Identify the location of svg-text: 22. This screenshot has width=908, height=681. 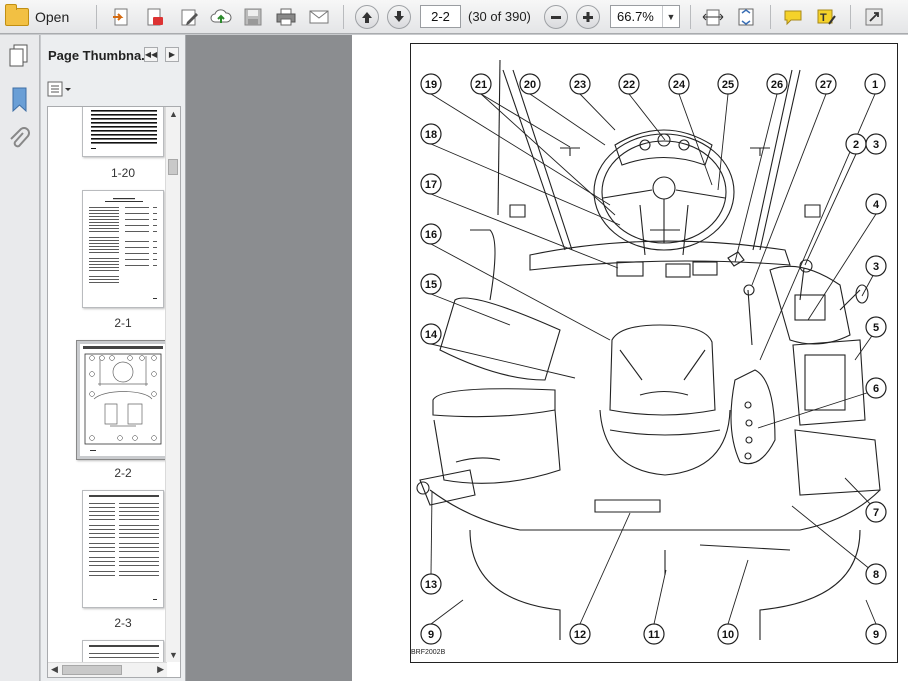
(629, 85).